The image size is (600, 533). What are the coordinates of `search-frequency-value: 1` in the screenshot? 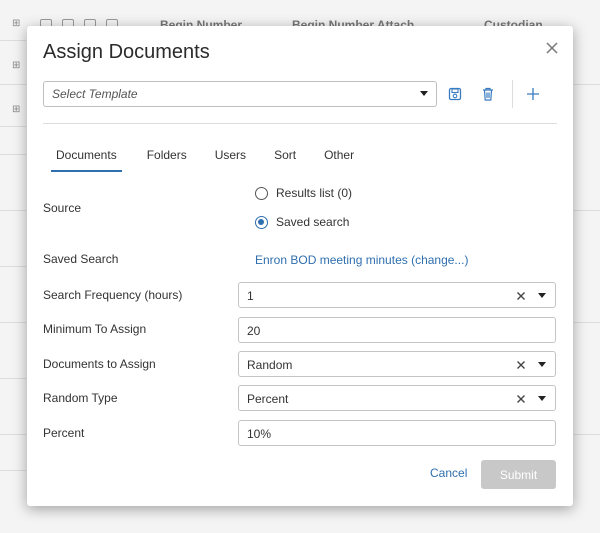 It's located at (250, 296).